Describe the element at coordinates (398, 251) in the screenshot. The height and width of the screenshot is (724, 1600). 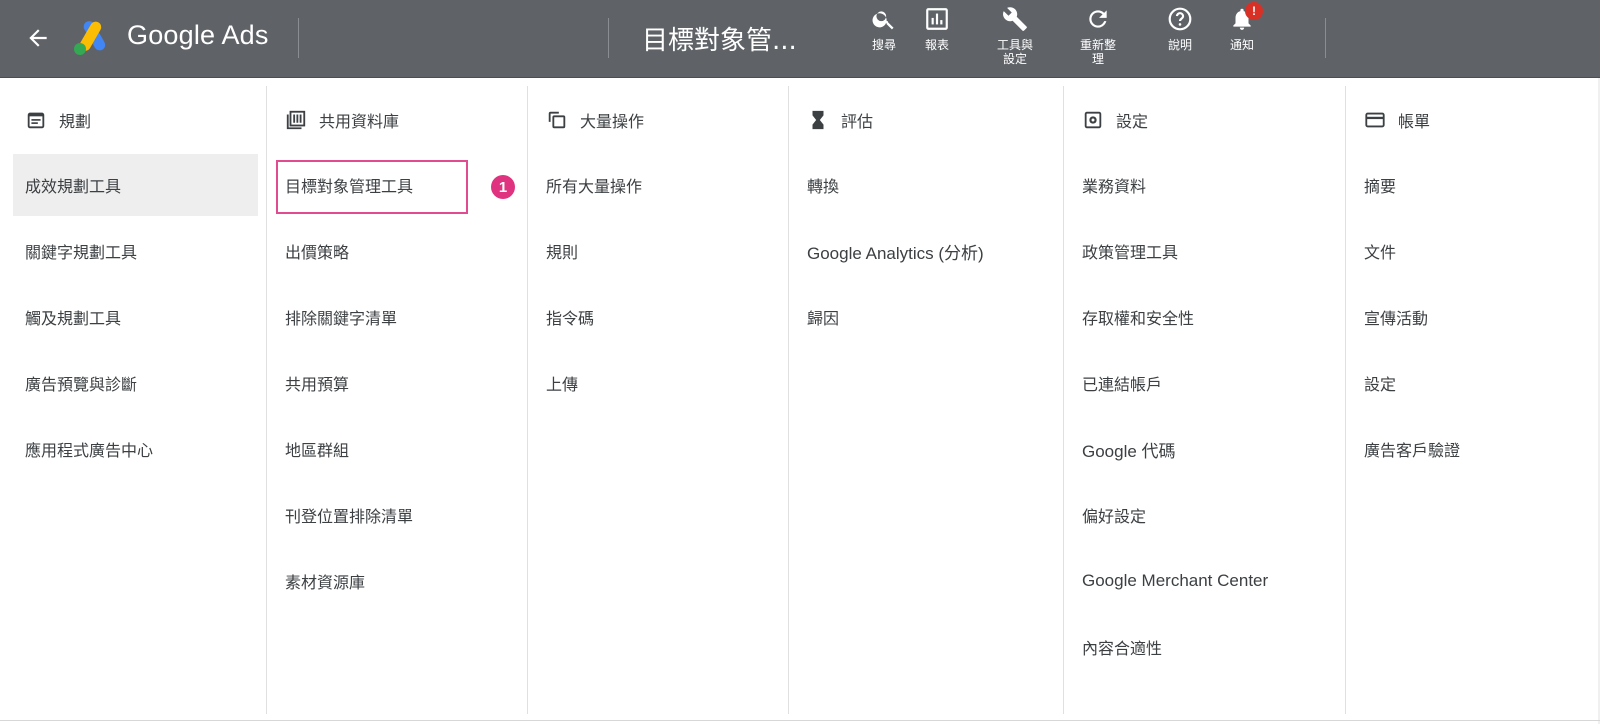
I see `menu-item: 出價策略` at that location.